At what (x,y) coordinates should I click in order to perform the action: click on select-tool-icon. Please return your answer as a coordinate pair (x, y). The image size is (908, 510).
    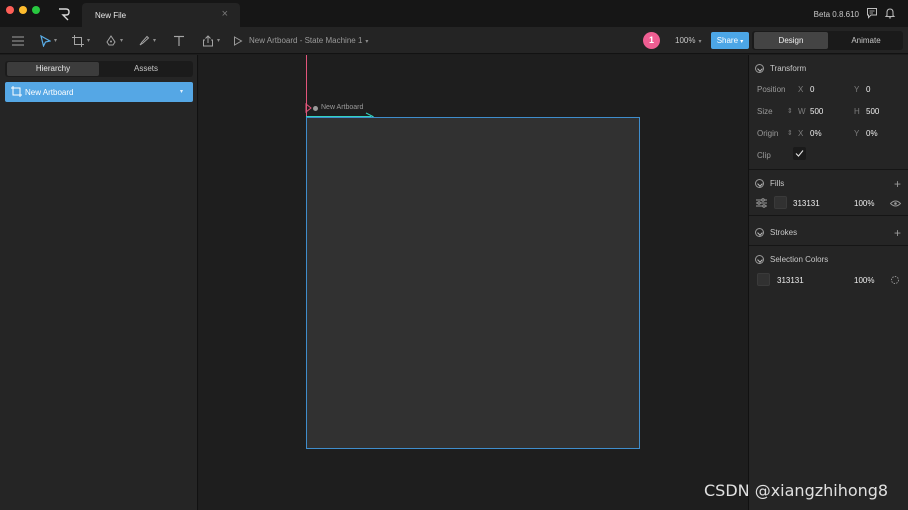
    Looking at the image, I should click on (45, 40).